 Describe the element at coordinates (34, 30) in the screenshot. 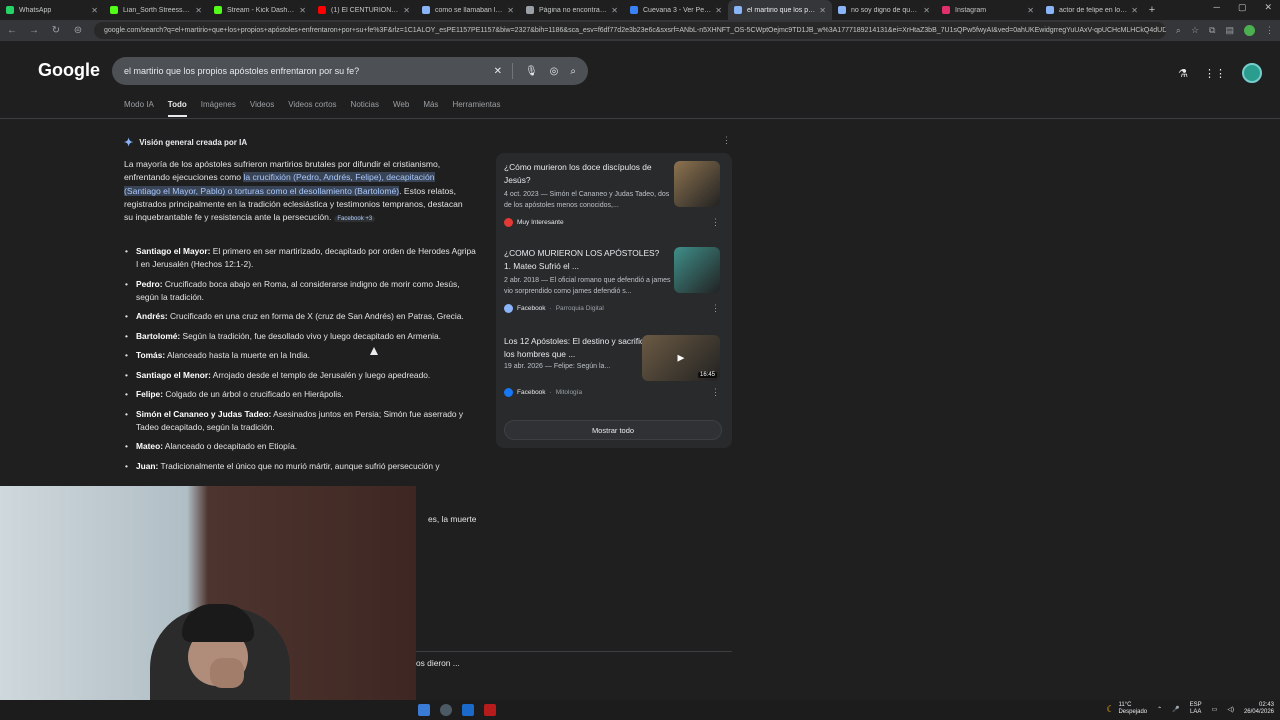

I see `forward-icon: →` at that location.